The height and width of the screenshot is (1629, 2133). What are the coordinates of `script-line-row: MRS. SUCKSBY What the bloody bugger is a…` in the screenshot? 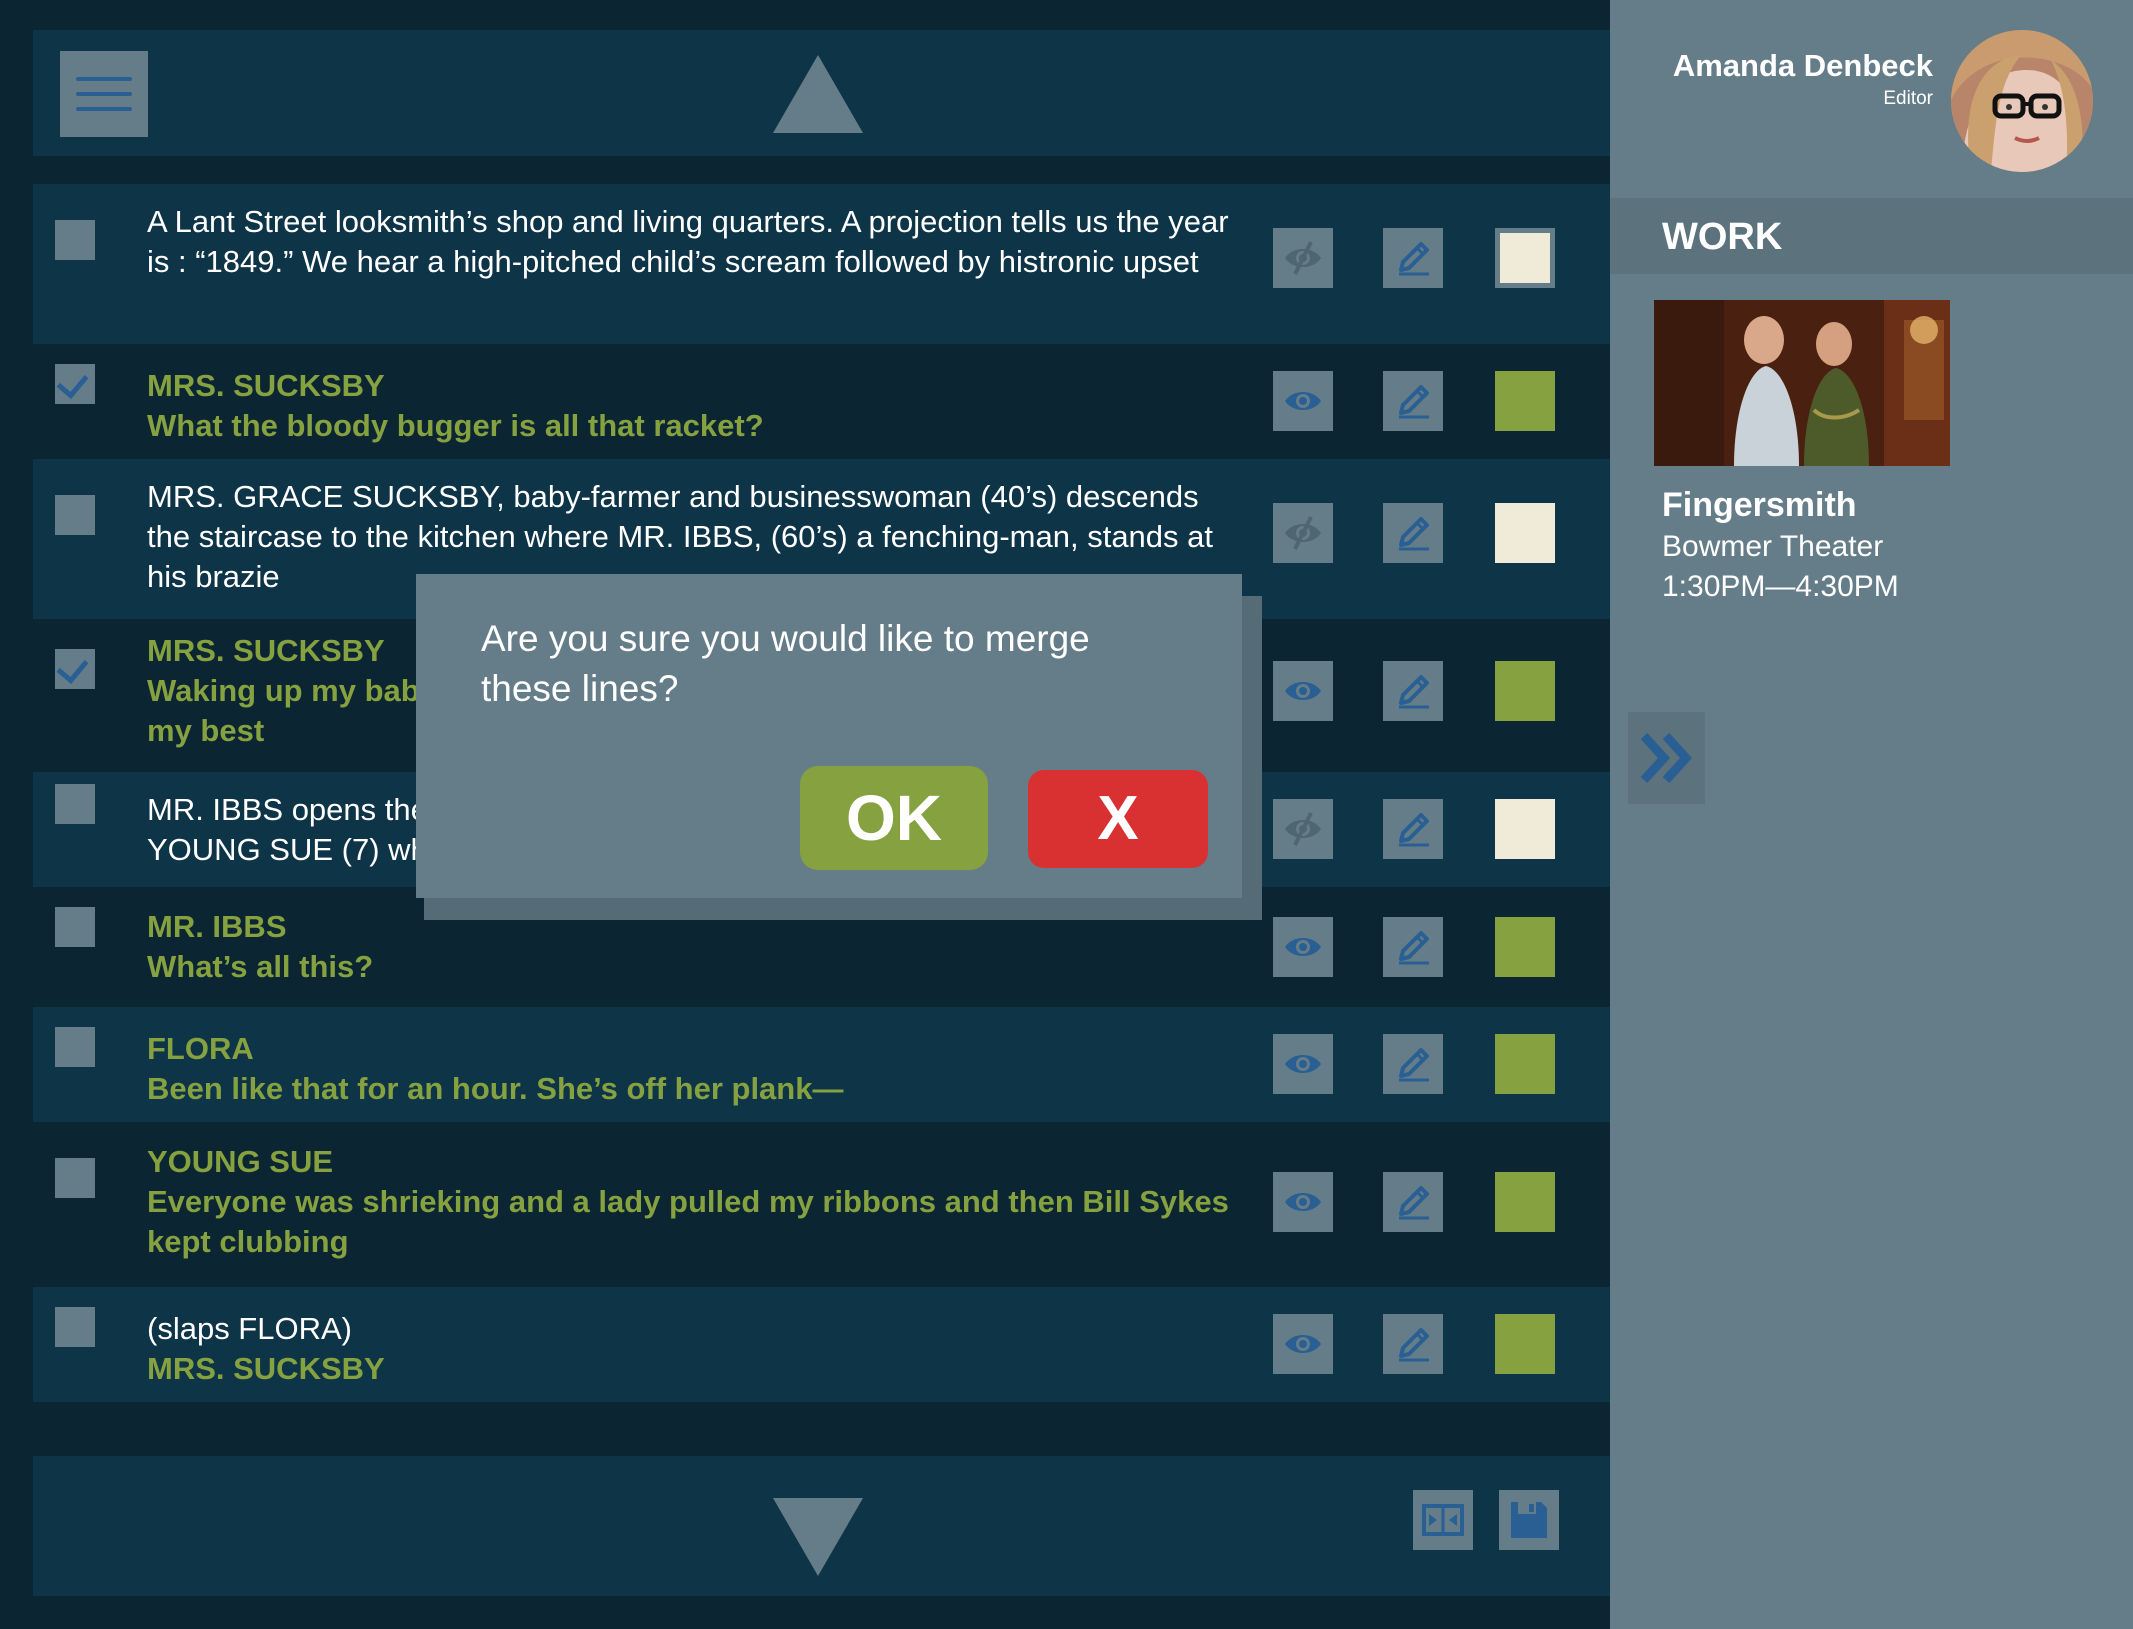 It's located at (821, 401).